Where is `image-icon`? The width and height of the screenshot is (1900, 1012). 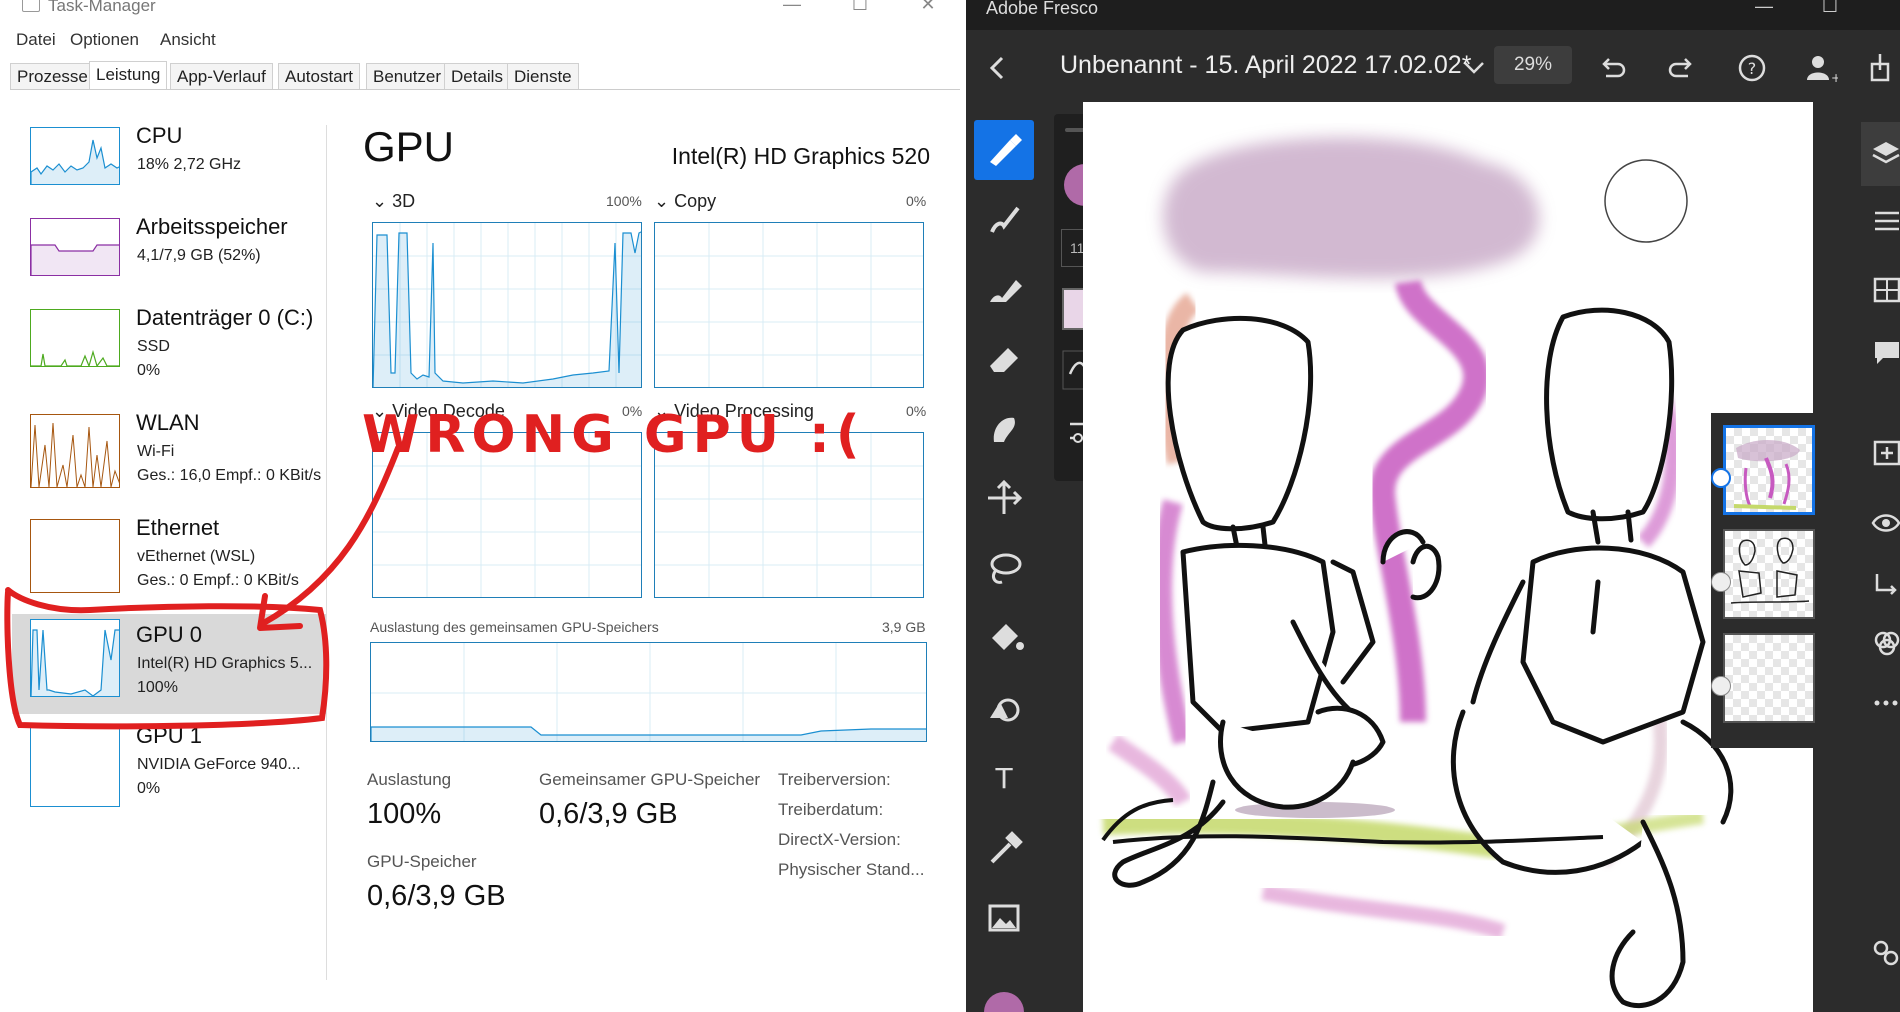 image-icon is located at coordinates (1004, 918).